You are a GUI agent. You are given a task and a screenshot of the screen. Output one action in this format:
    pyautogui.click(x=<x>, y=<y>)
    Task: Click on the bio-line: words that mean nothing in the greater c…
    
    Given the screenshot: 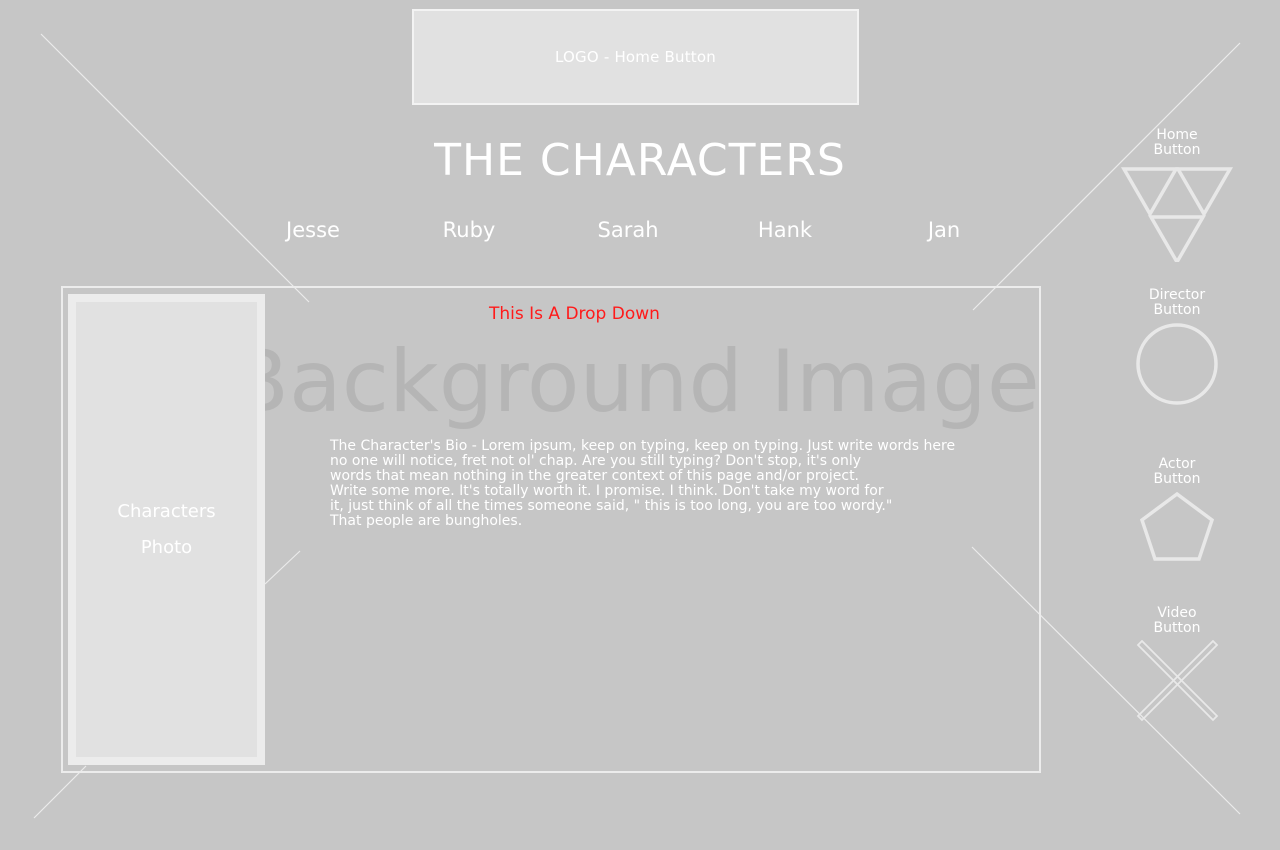 What is the action you would take?
    pyautogui.click(x=595, y=476)
    